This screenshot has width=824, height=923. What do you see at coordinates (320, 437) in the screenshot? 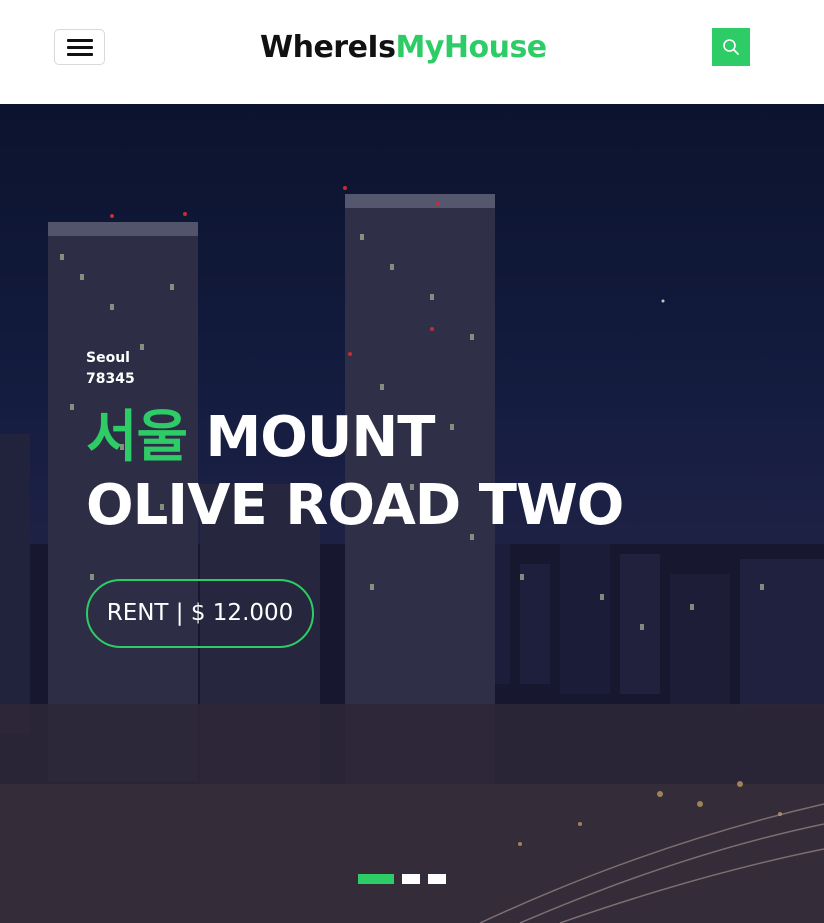
I see `property-title-line1: MOUNT` at bounding box center [320, 437].